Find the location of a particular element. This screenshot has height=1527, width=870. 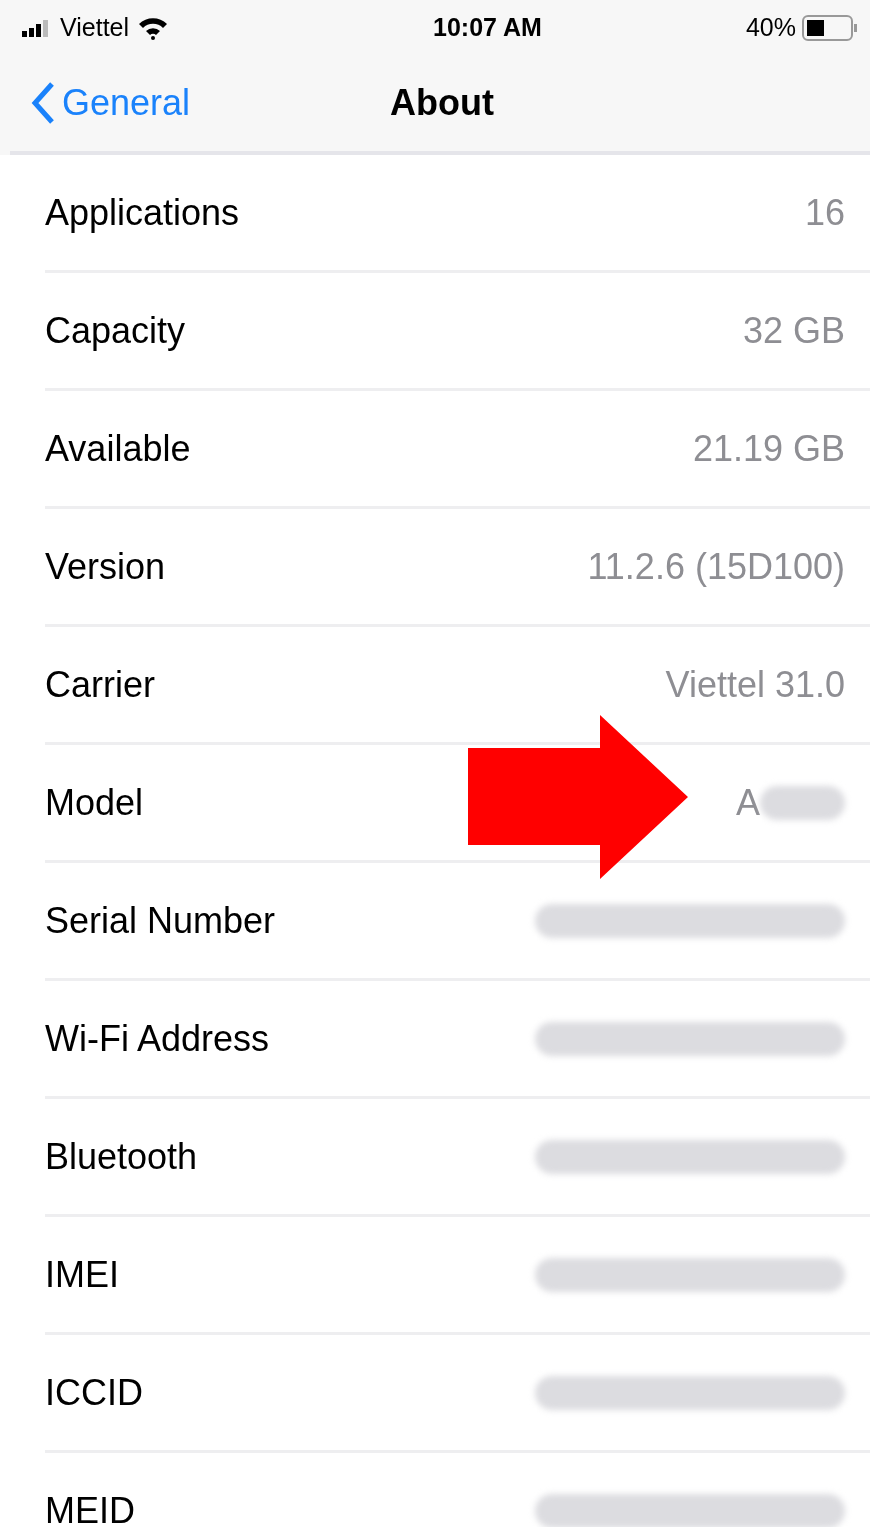

row-value: 21.19 GB is located at coordinates (768, 448).